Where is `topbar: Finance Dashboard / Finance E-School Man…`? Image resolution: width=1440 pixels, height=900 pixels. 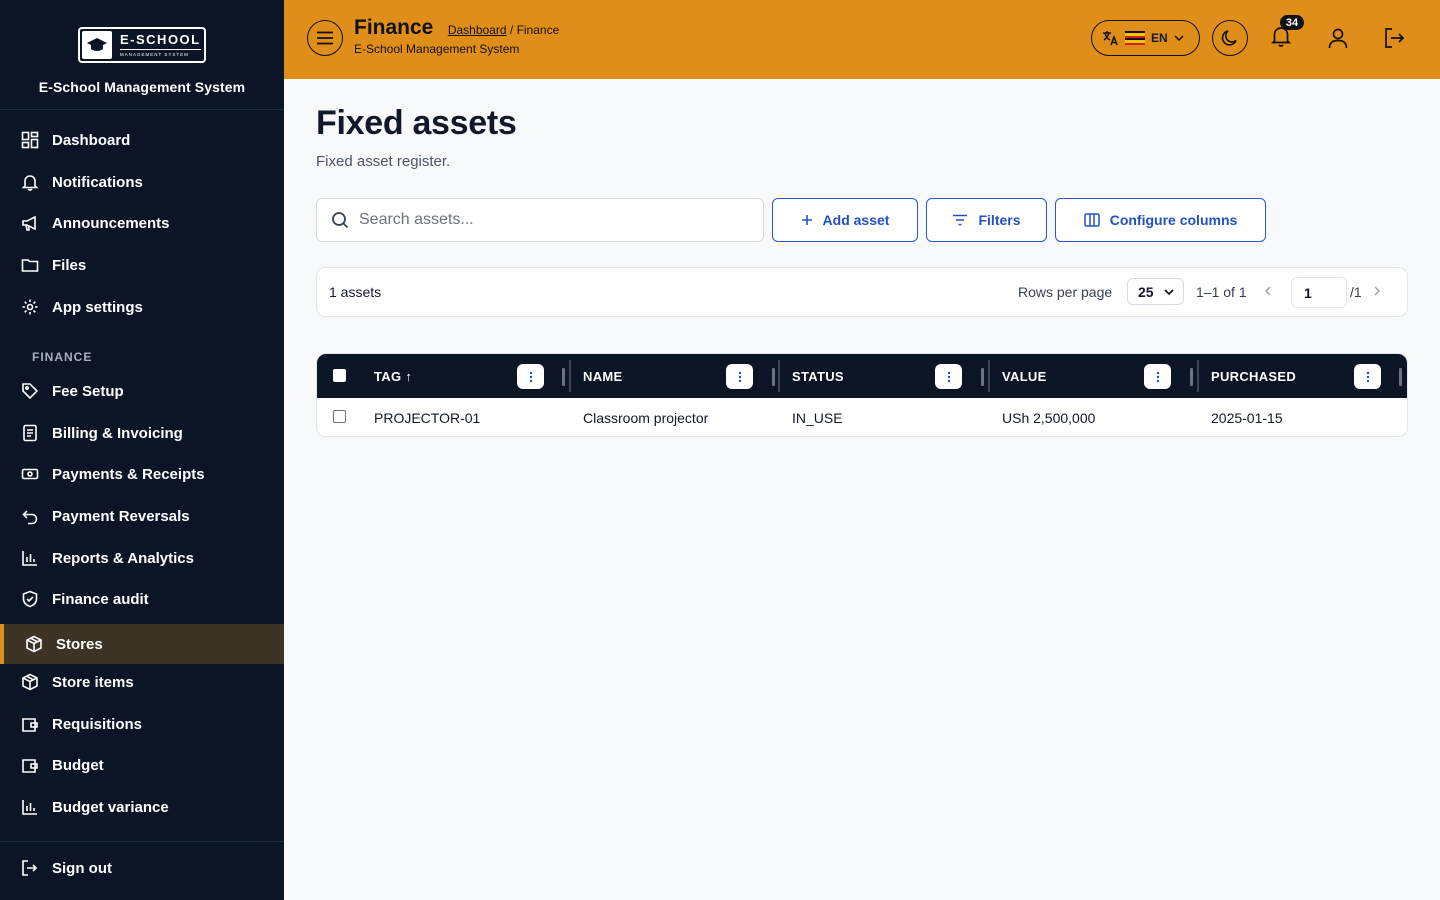
topbar: Finance Dashboard / Finance E-School Man… is located at coordinates (862, 39).